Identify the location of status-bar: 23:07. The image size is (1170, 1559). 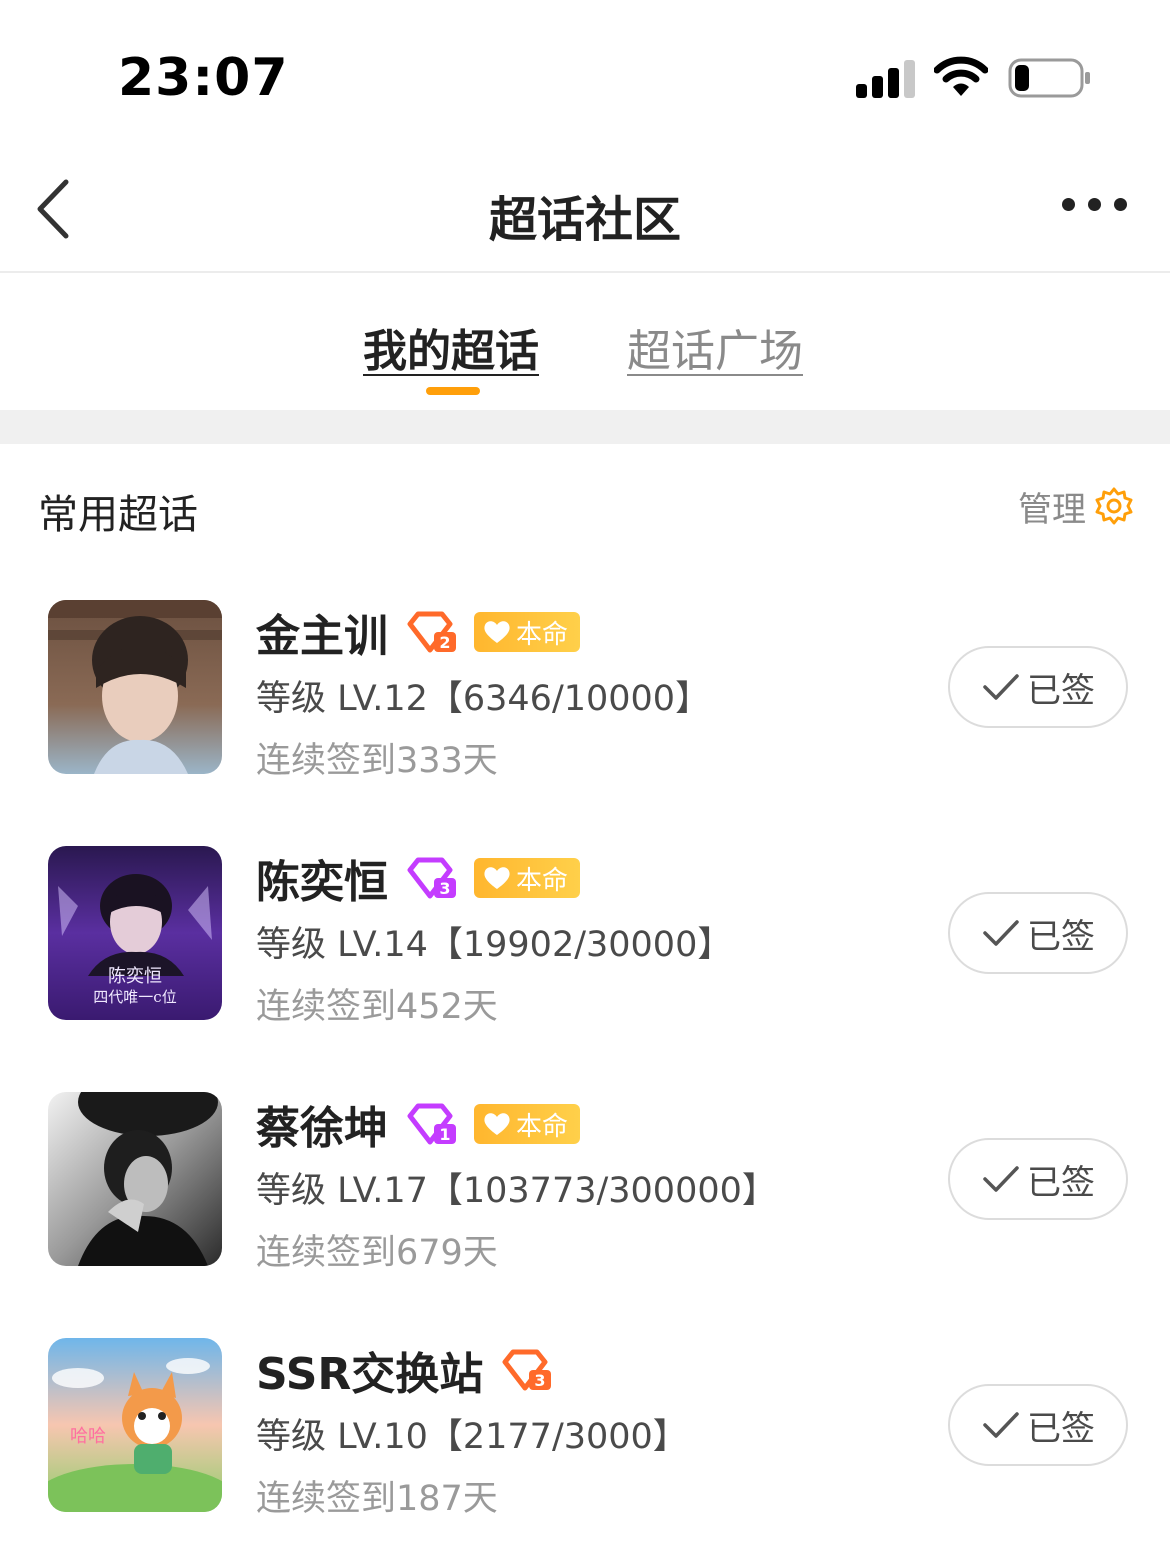
(585, 75).